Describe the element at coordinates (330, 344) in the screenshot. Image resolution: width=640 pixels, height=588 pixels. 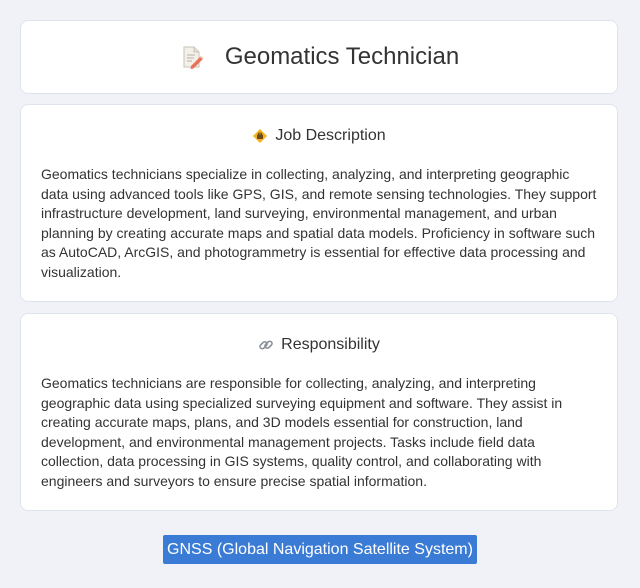
I see `responsibility-title: Responsibility` at that location.